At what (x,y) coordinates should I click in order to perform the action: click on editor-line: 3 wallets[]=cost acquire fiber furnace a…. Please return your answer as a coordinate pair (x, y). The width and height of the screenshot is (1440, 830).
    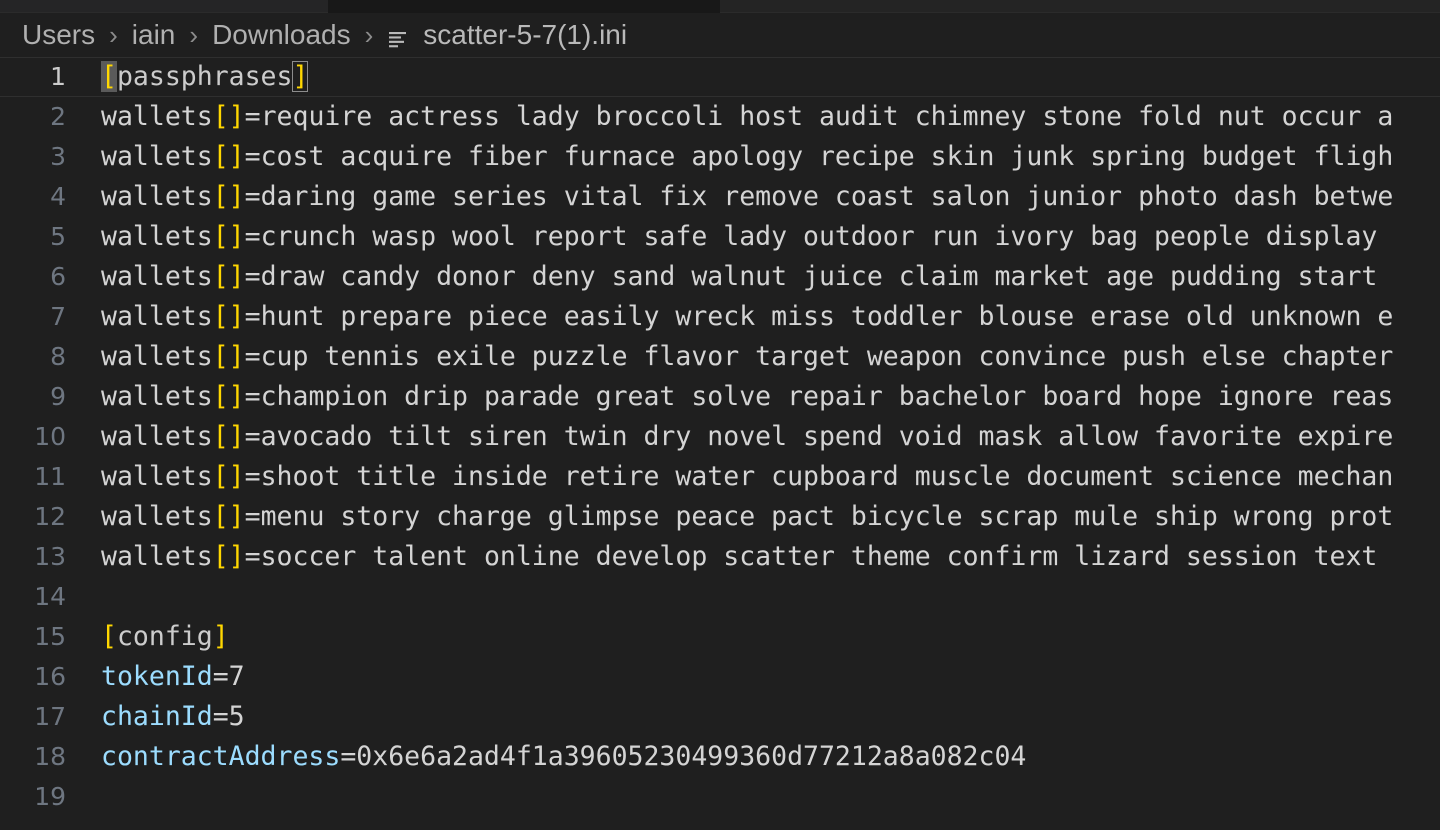
    Looking at the image, I should click on (720, 157).